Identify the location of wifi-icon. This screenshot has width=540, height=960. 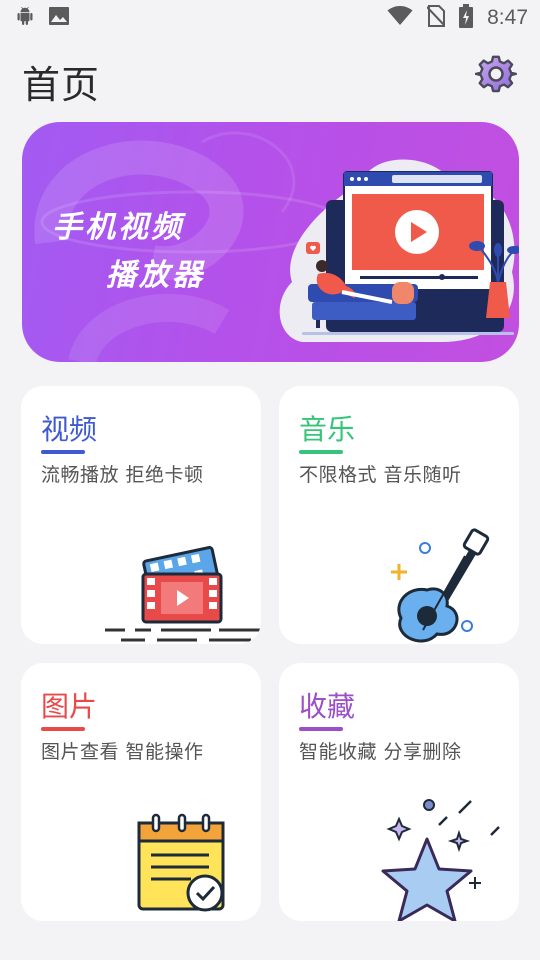
(400, 18).